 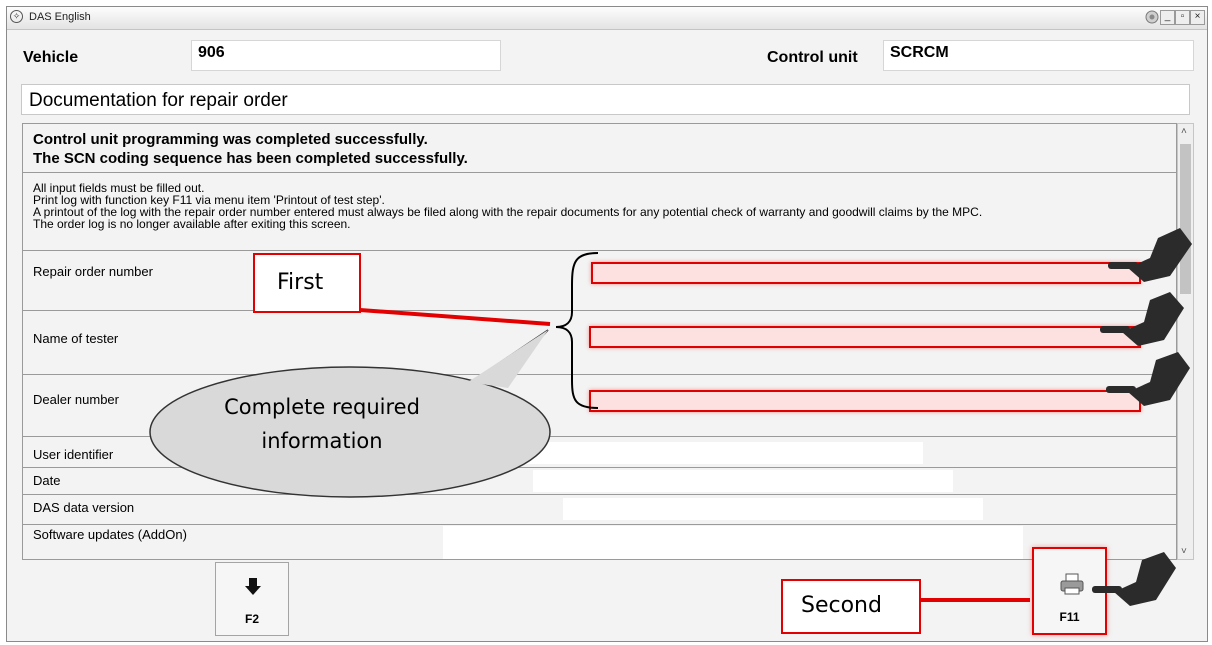 What do you see at coordinates (251, 619) in the screenshot?
I see `f2-label: F2` at bounding box center [251, 619].